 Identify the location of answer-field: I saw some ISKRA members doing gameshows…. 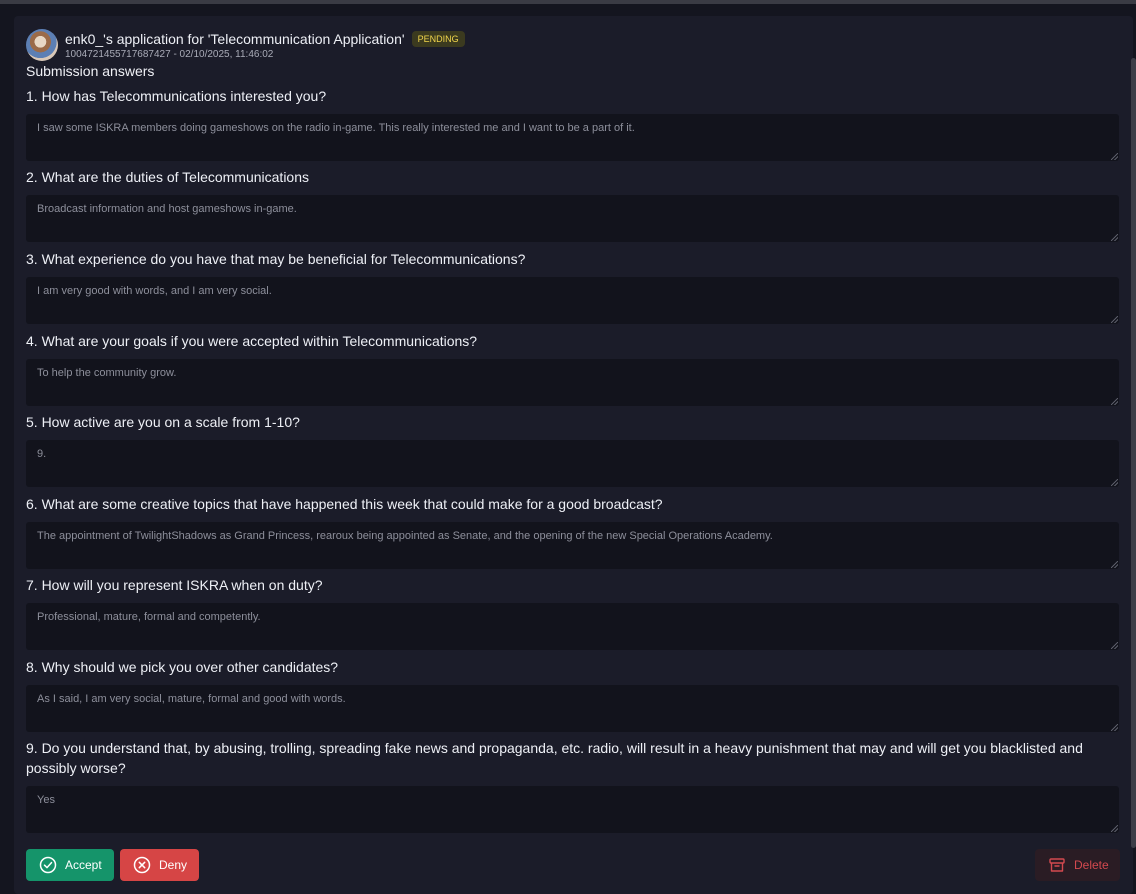
(572, 137).